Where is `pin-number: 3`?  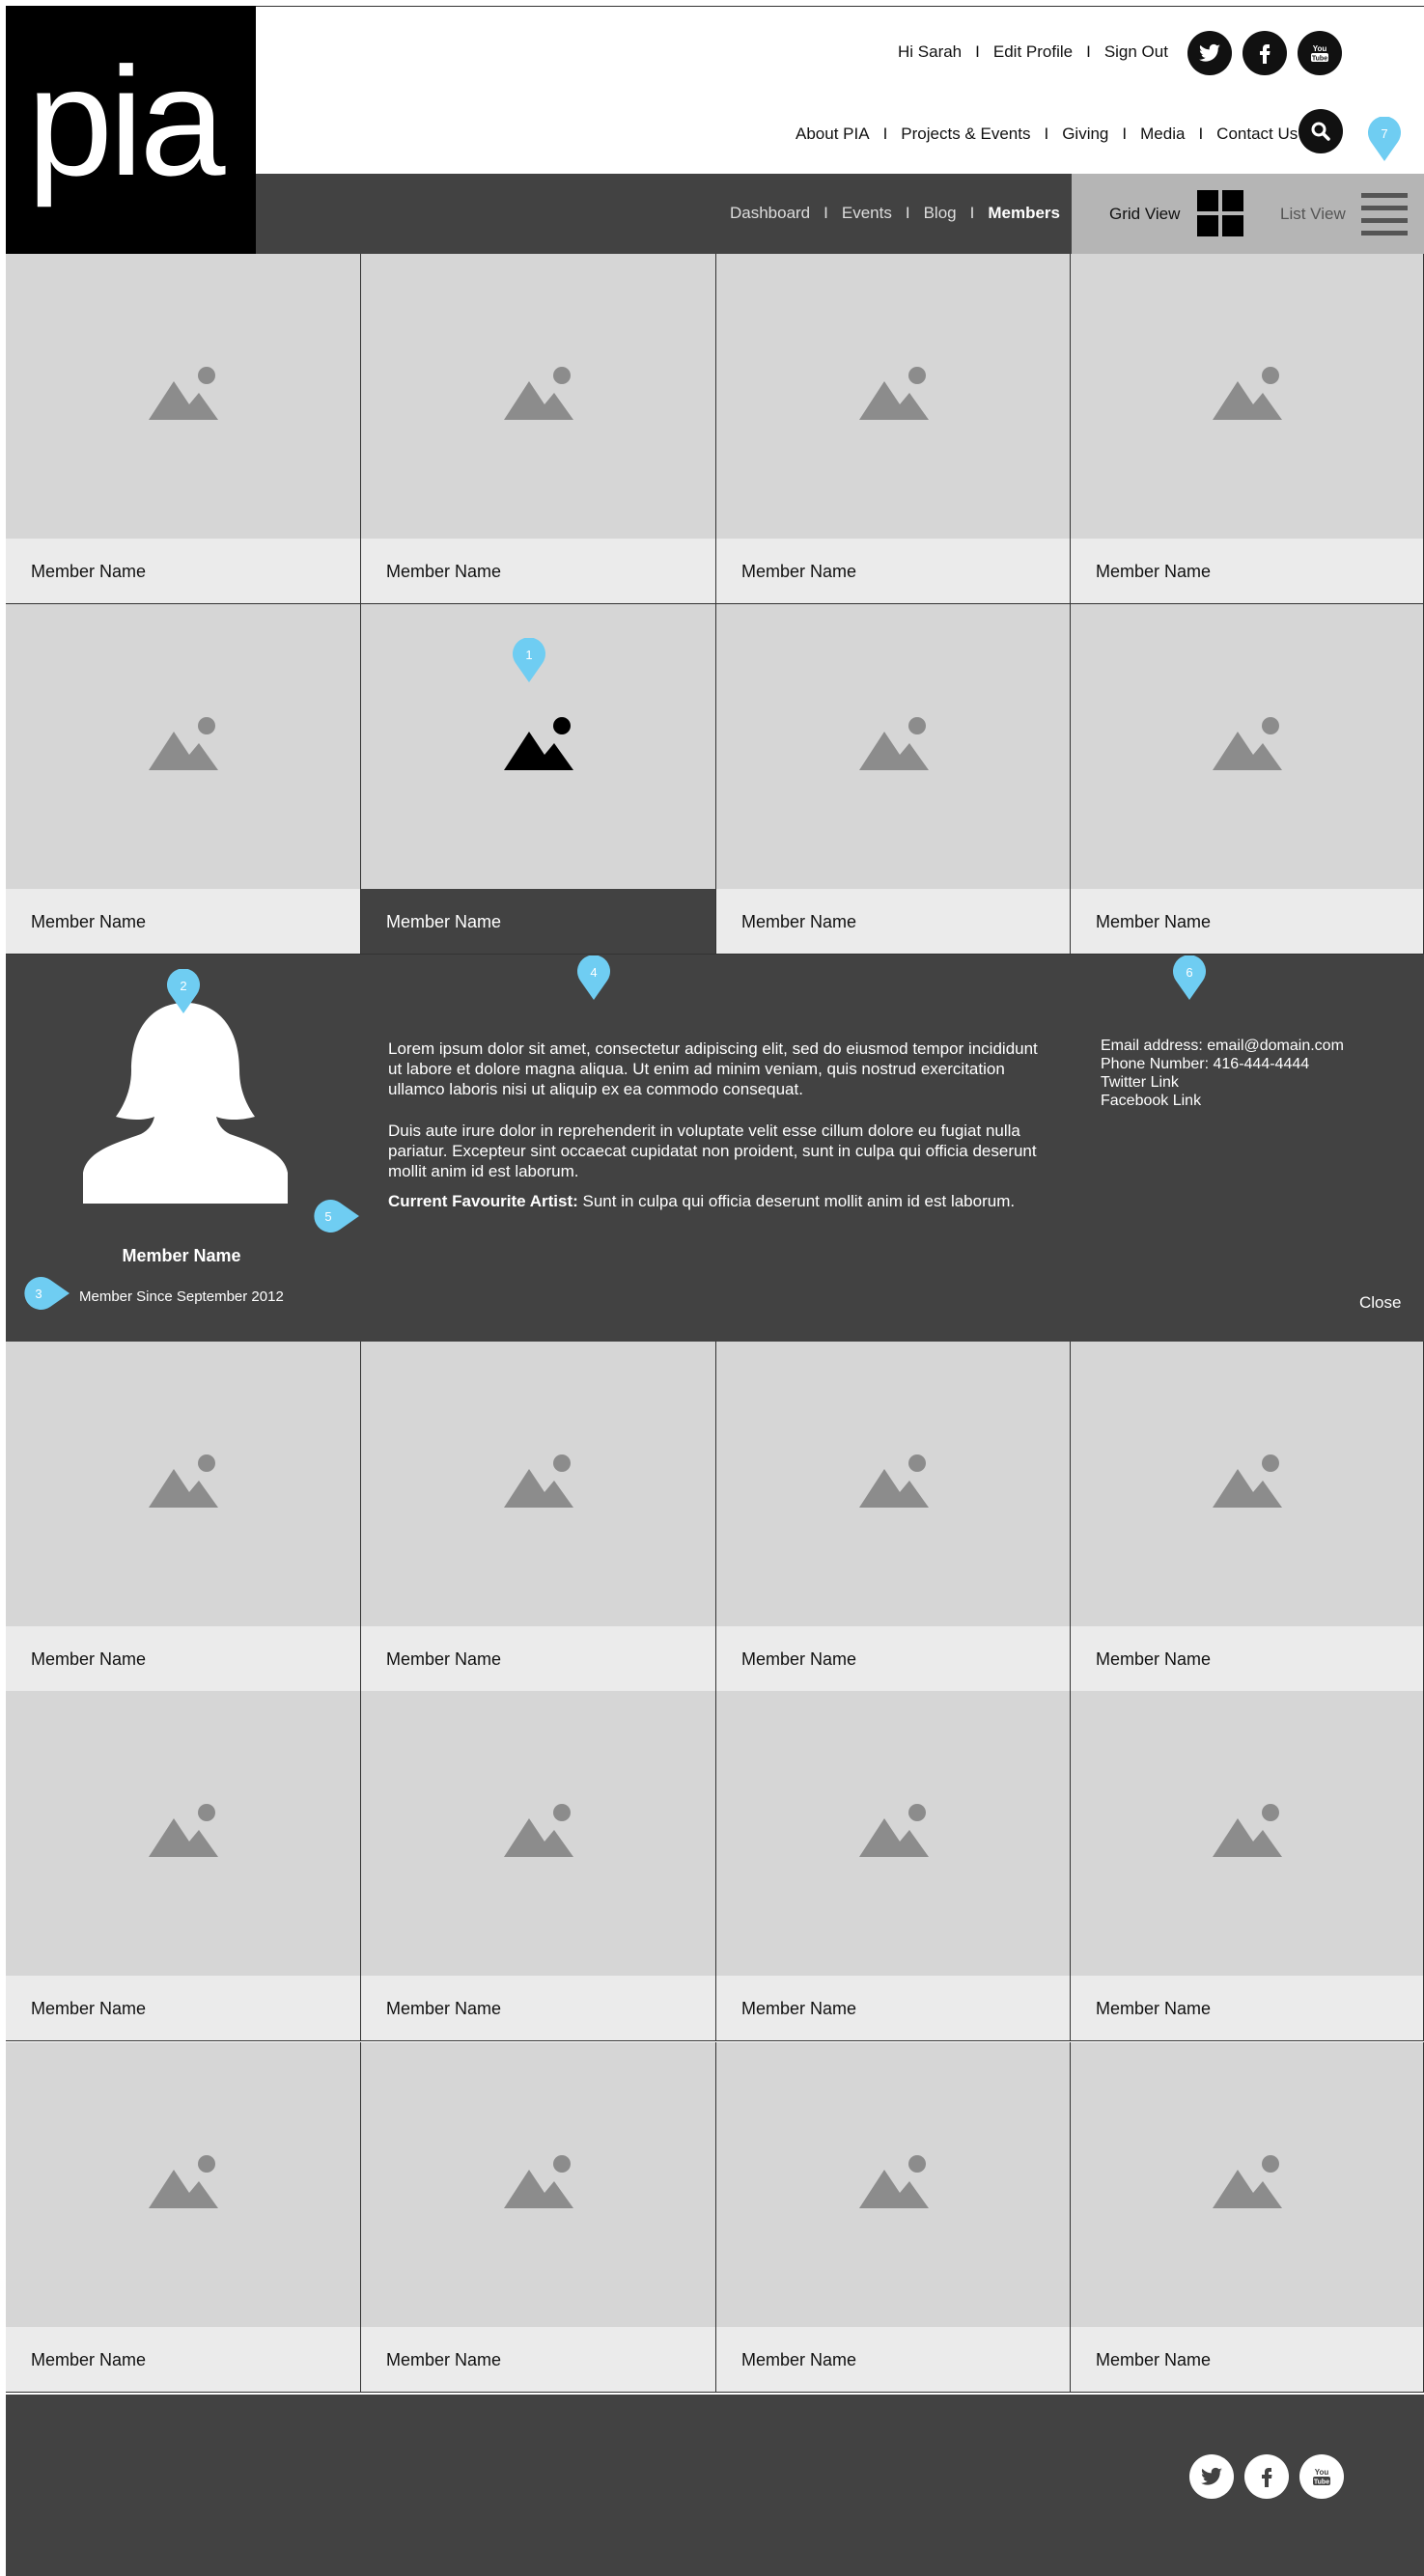 pin-number: 3 is located at coordinates (38, 1294).